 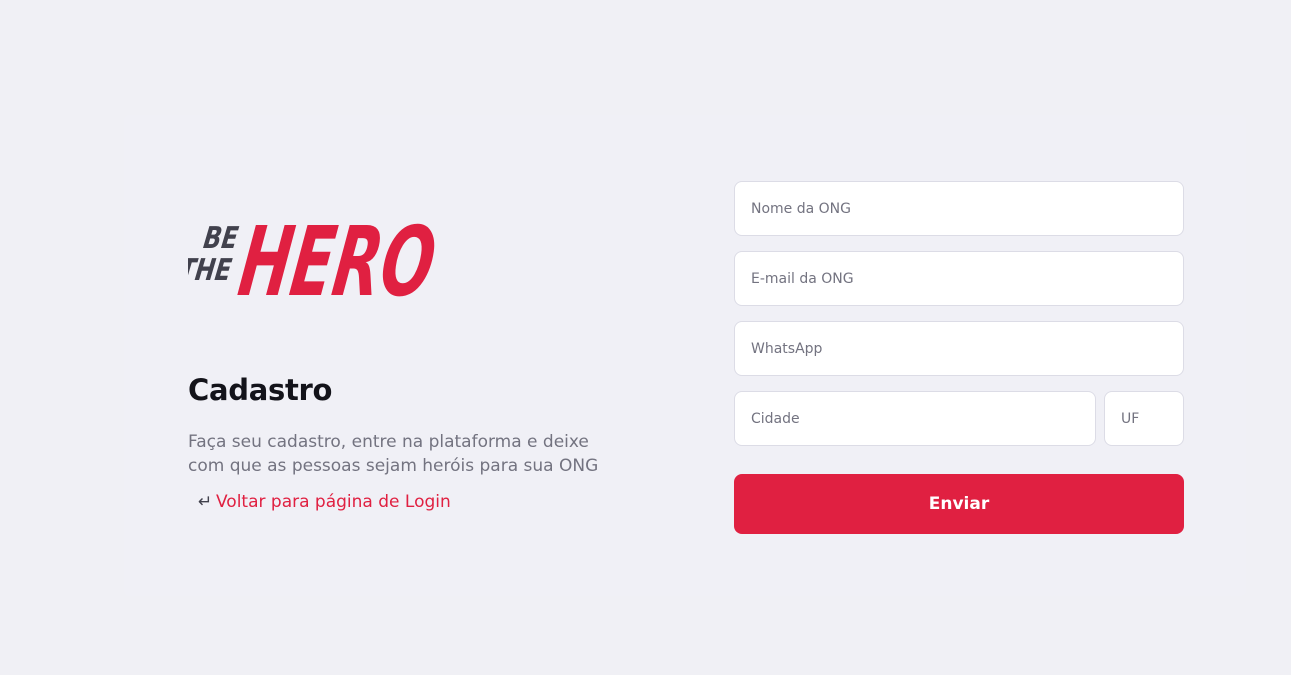 I want to click on city-input, so click(x=915, y=418).